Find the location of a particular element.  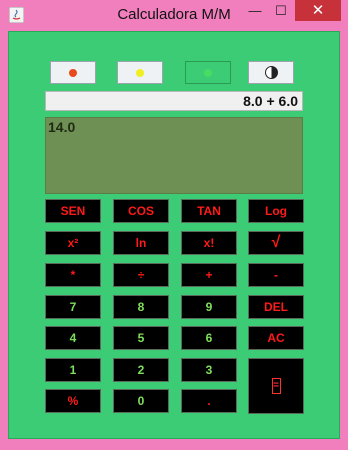

multiply-button: * is located at coordinates (73, 275).